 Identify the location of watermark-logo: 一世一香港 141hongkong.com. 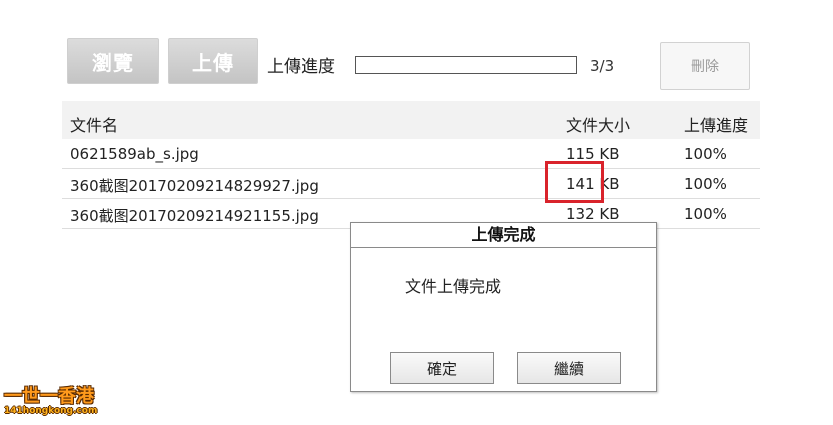
(50, 399).